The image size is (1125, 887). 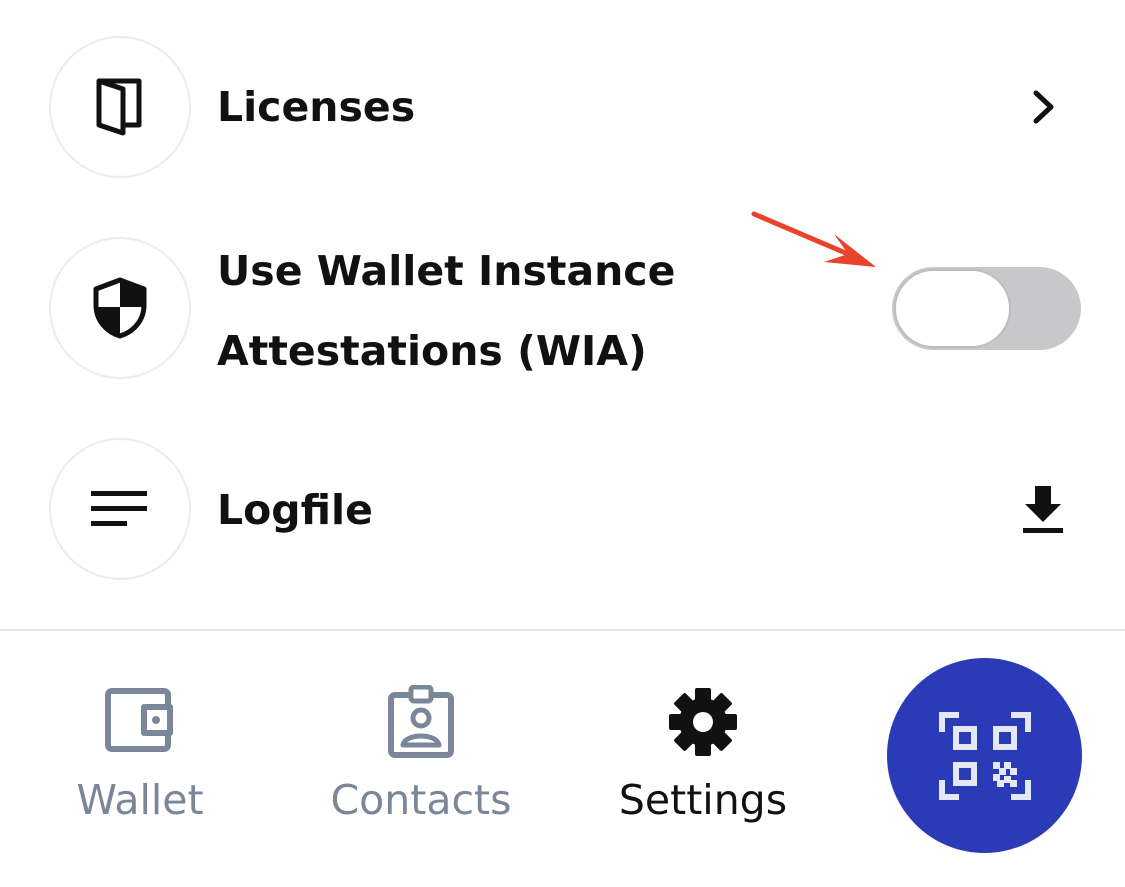 I want to click on download-icon, so click(x=1043, y=509).